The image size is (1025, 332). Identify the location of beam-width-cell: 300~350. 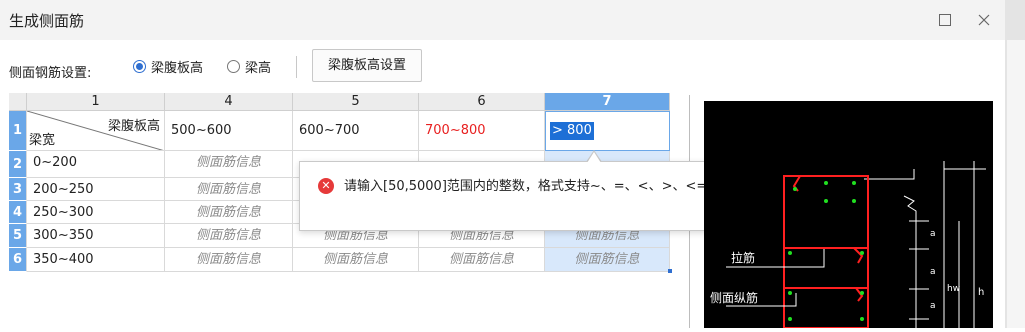
(96, 236).